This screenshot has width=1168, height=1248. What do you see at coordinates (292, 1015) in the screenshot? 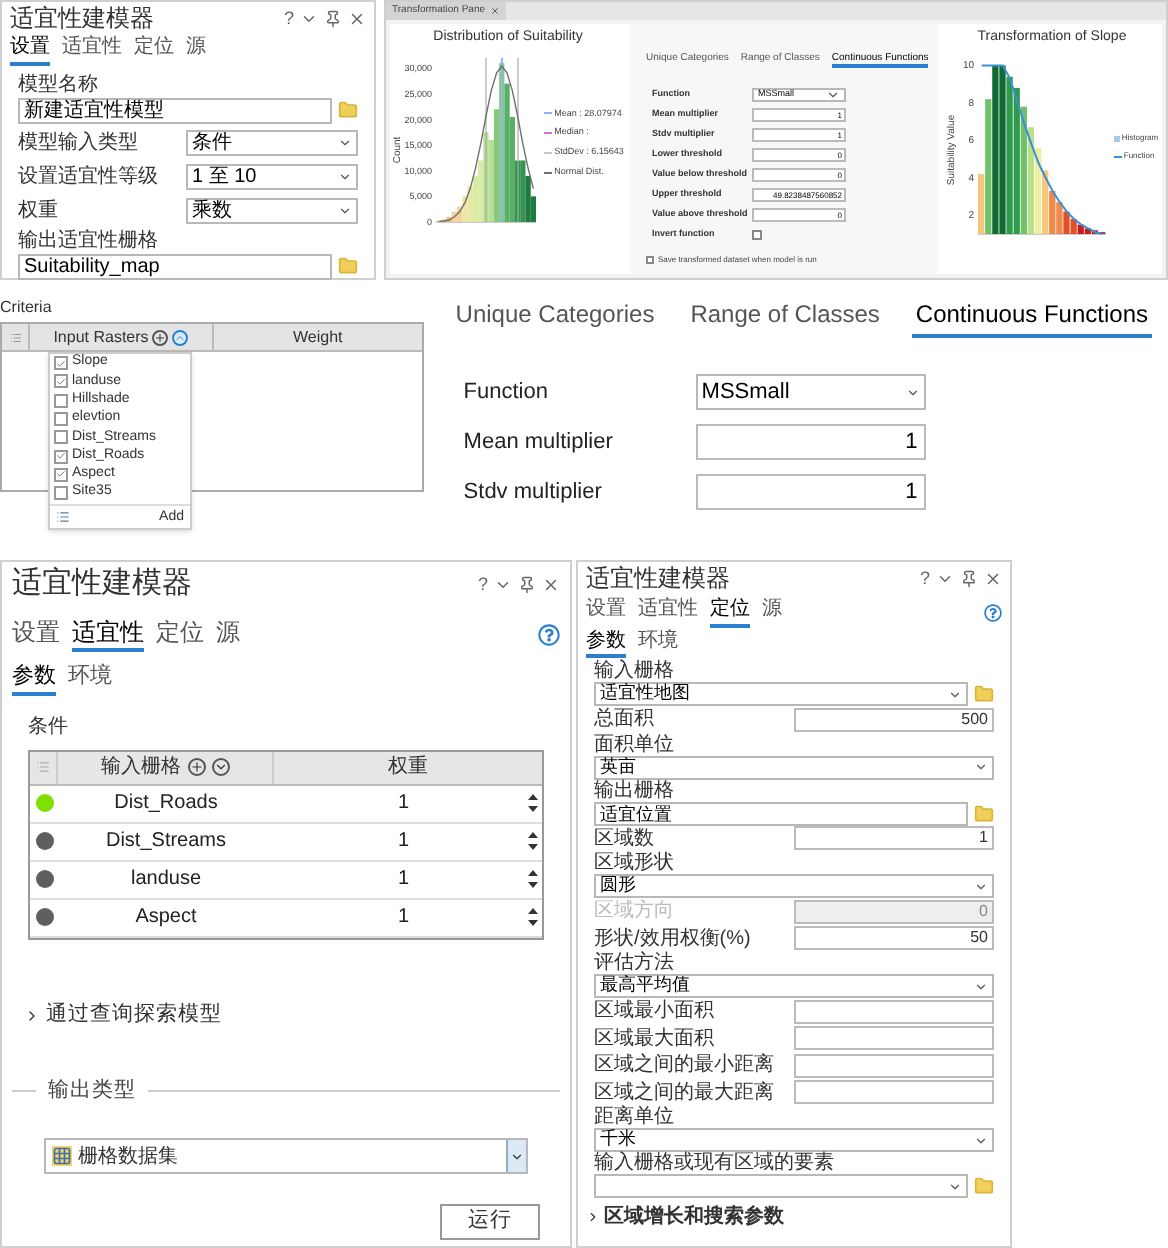
I see `expander: 通过查询探索模型` at bounding box center [292, 1015].